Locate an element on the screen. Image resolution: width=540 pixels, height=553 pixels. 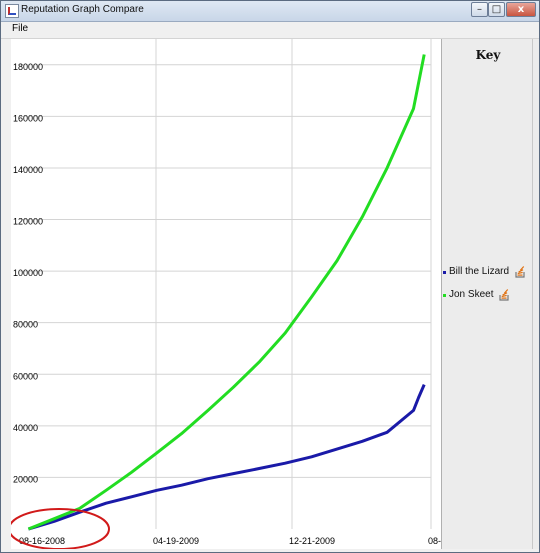
x-tick-label: 12-21-2009 is located at coordinates (312, 541).